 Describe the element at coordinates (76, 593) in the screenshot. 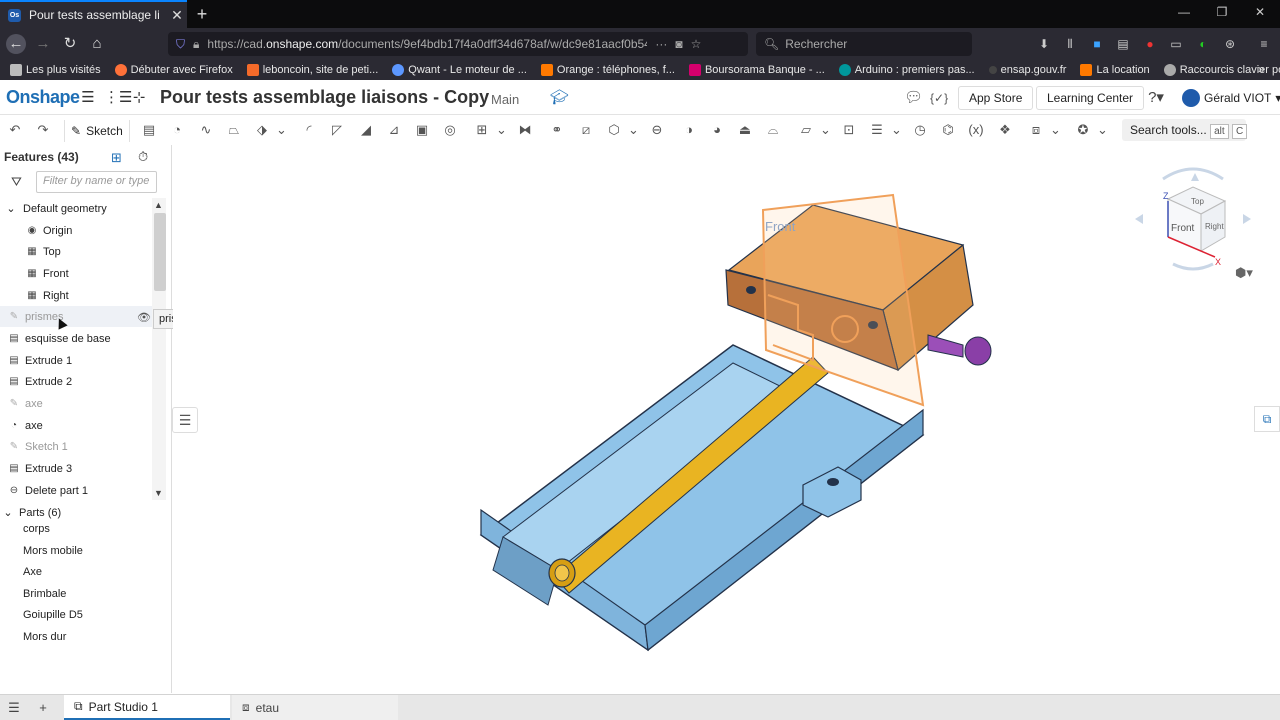

I see `part-item: Brimbale` at that location.